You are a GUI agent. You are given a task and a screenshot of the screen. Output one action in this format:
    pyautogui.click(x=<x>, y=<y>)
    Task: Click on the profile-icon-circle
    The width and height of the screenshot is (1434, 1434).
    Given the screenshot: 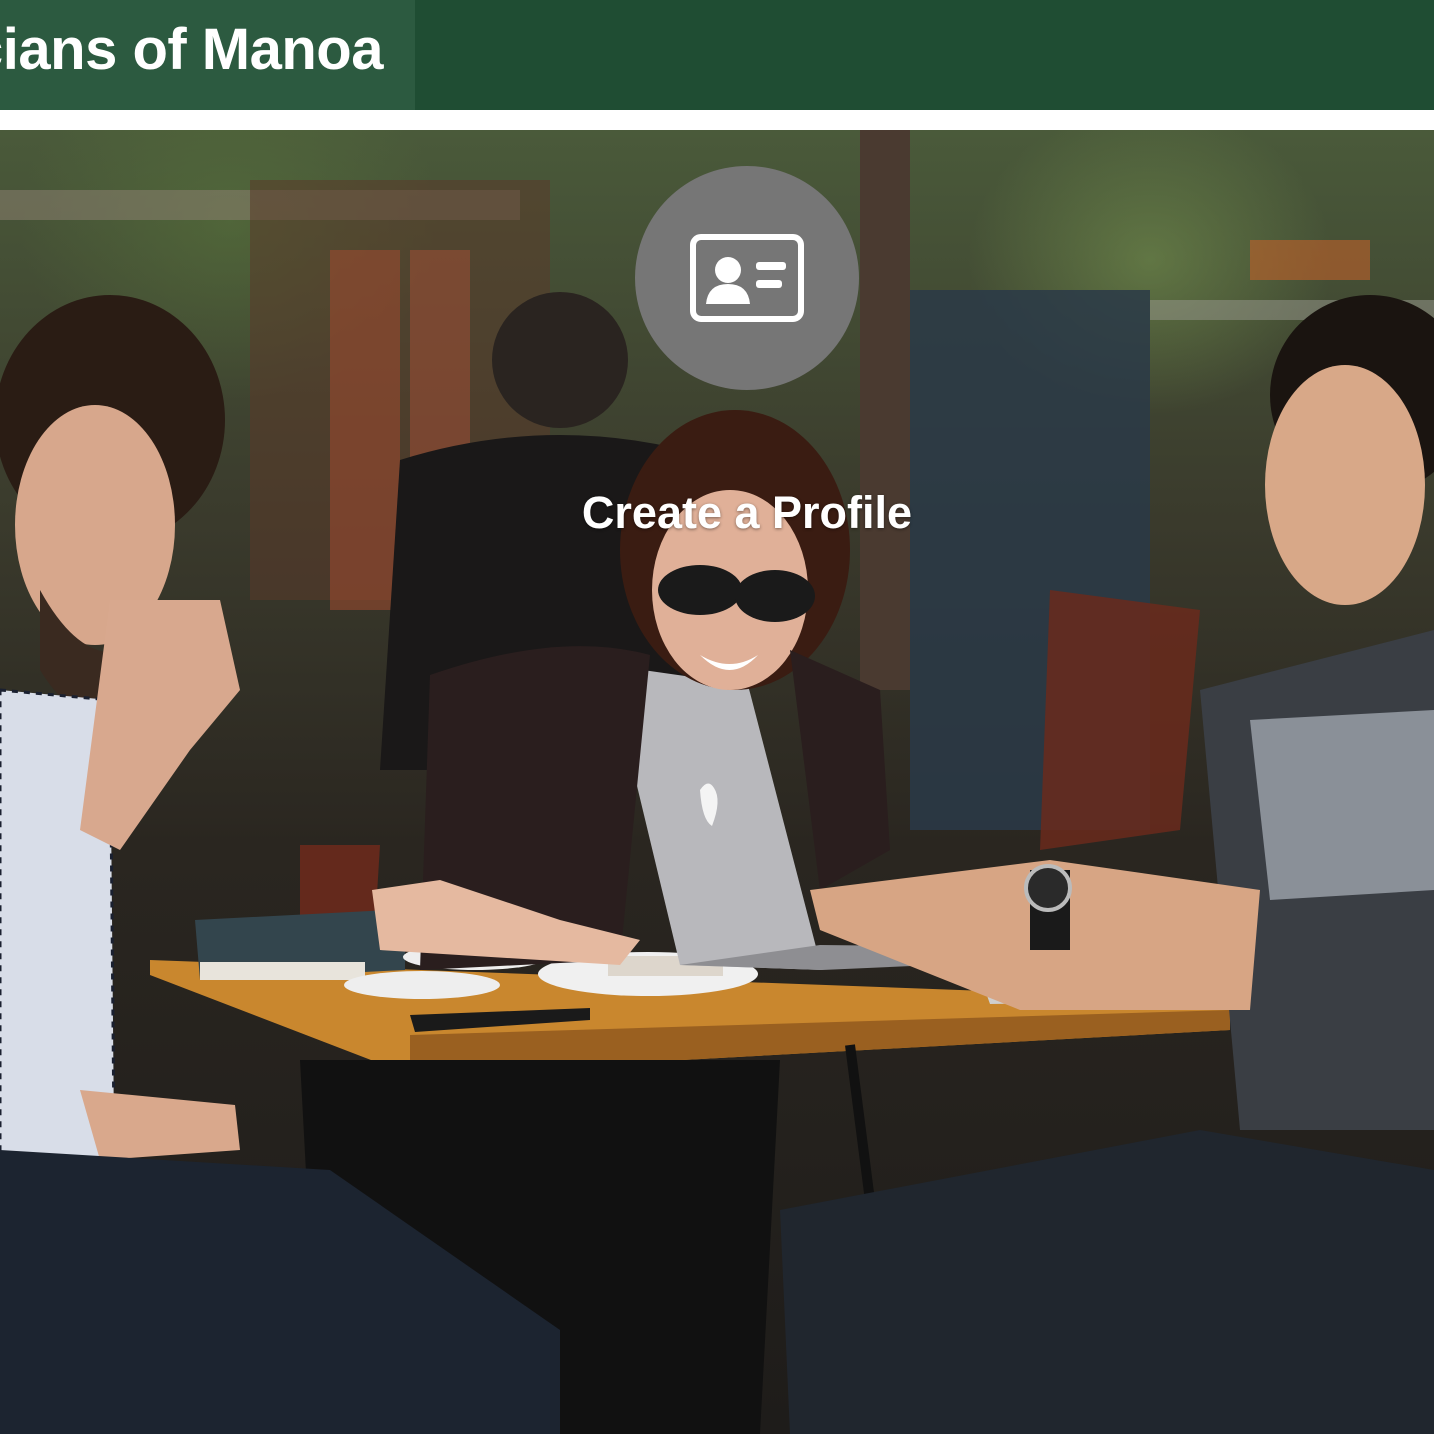 What is the action you would take?
    pyautogui.click(x=747, y=278)
    